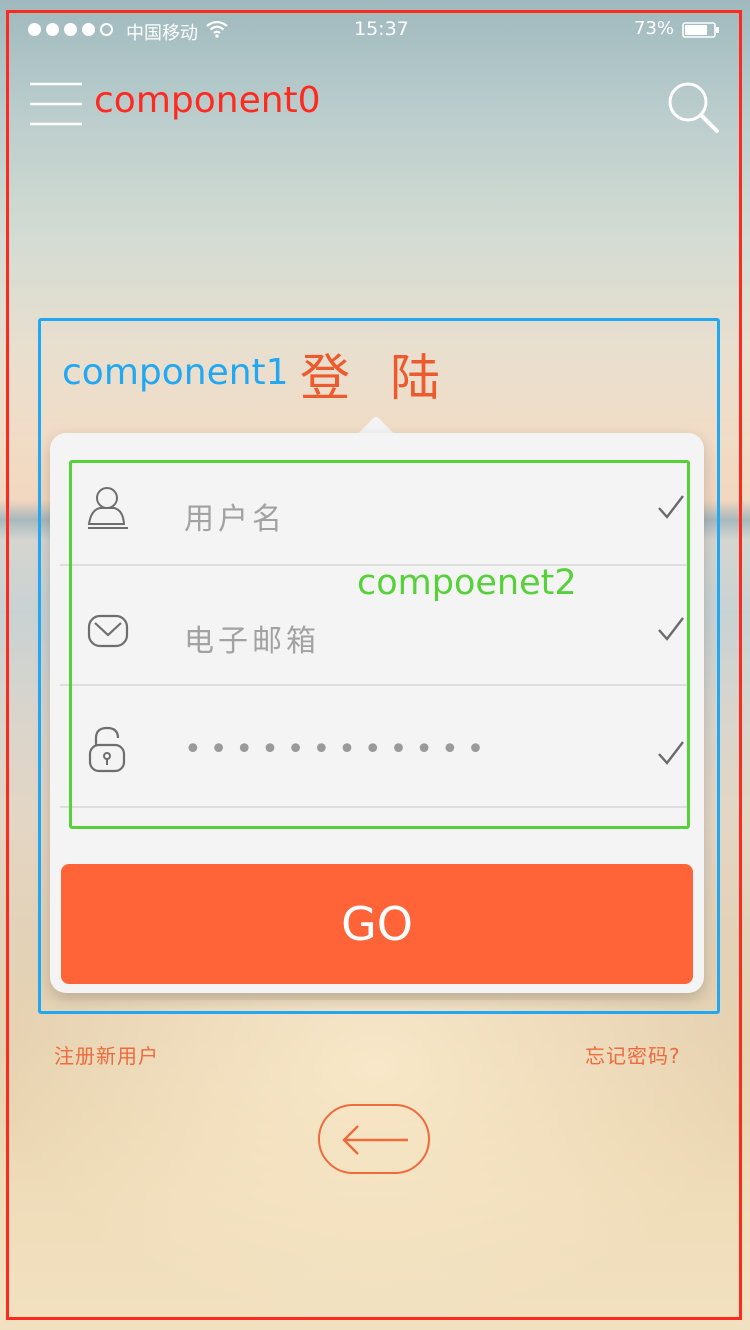 The image size is (750, 1330). What do you see at coordinates (108, 631) in the screenshot?
I see `mail-icon` at bounding box center [108, 631].